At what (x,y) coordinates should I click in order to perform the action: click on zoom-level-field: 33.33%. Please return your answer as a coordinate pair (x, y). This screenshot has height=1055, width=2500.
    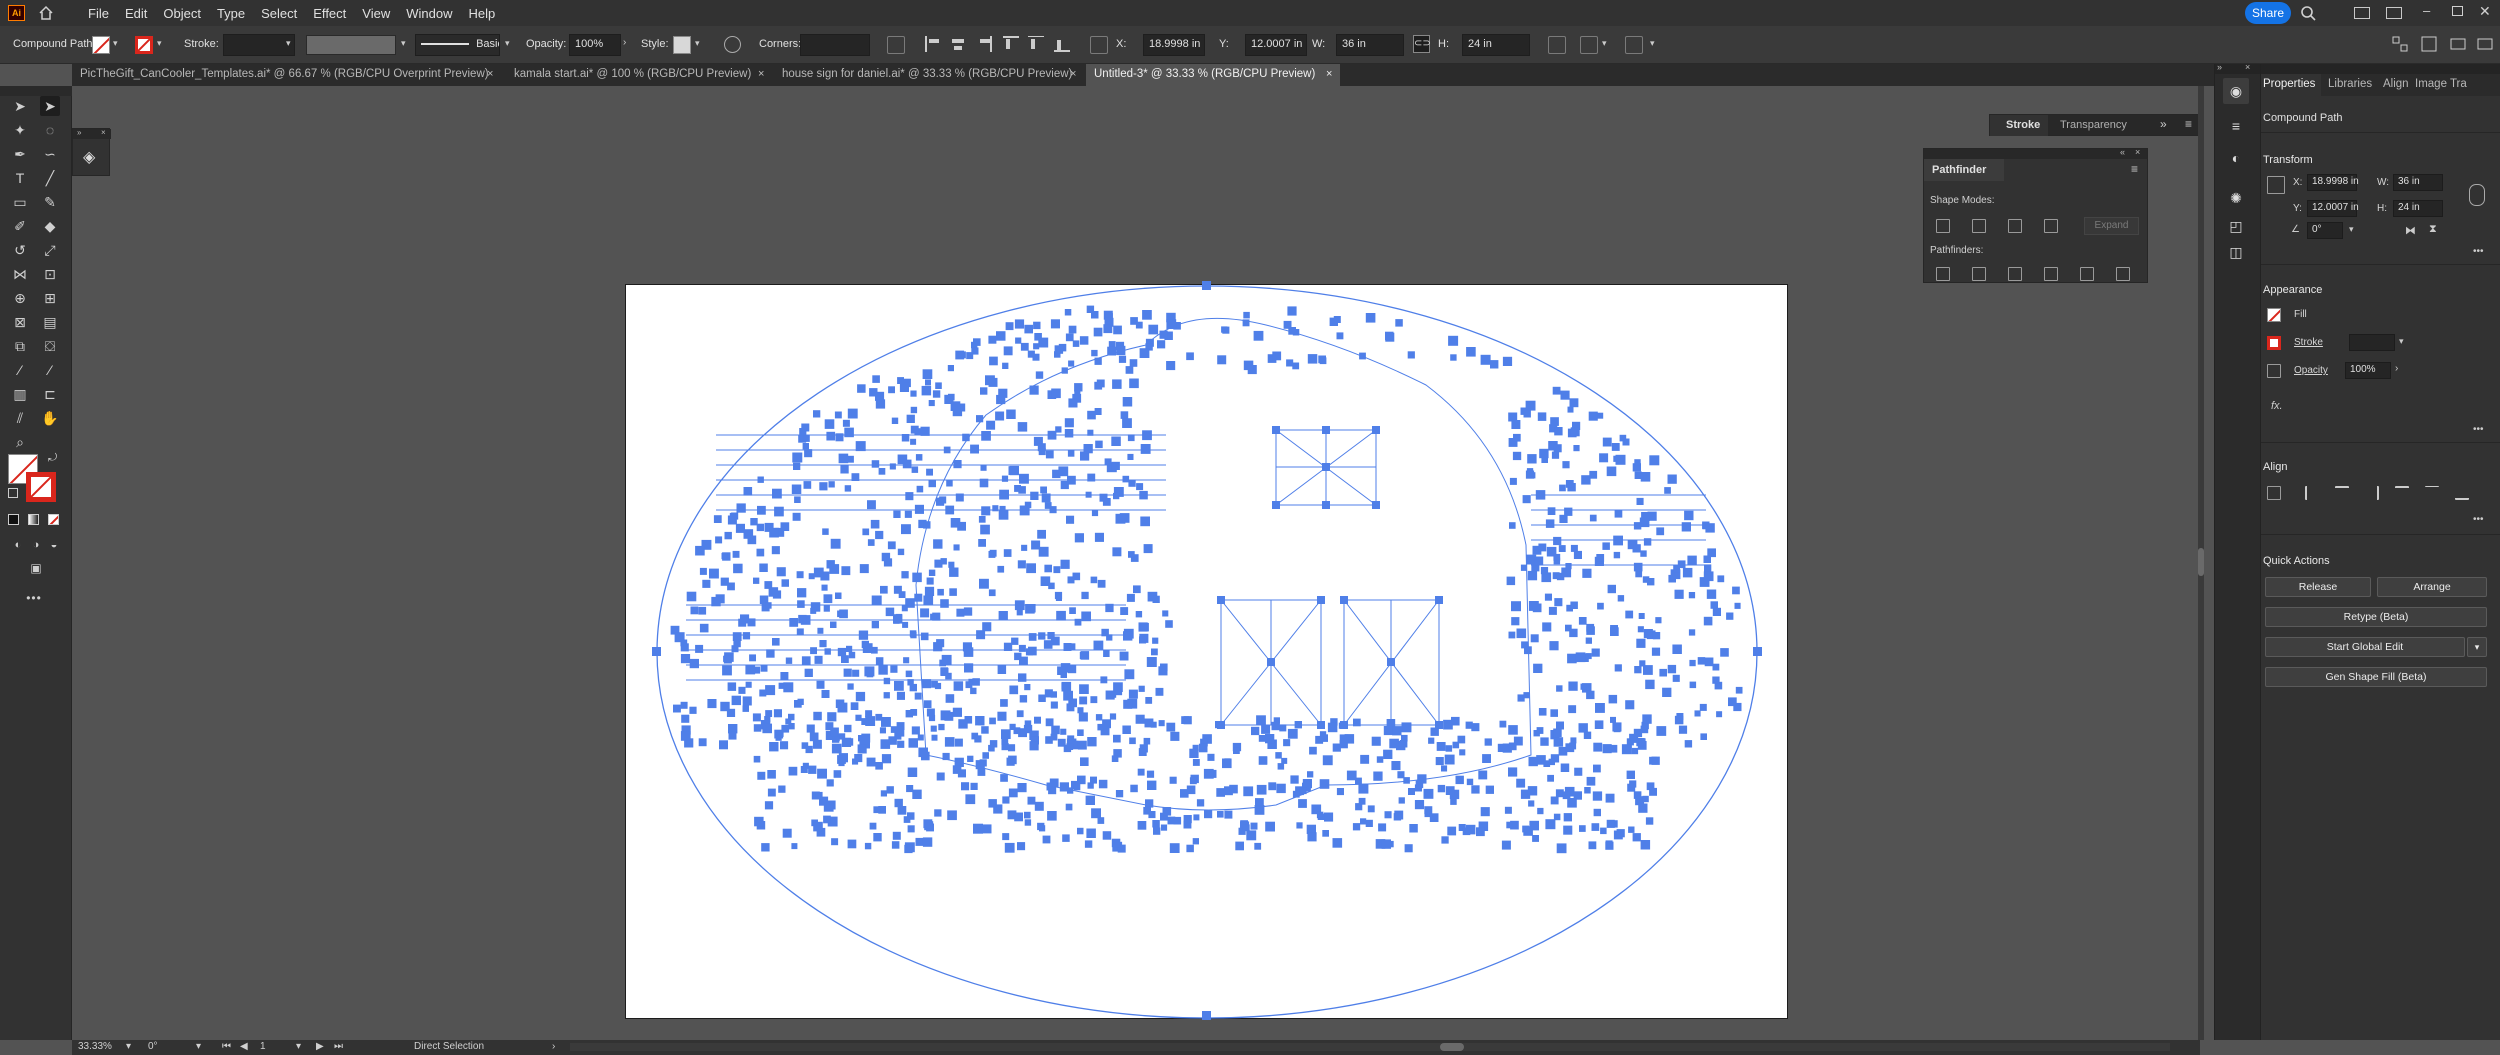
    Looking at the image, I should click on (95, 1046).